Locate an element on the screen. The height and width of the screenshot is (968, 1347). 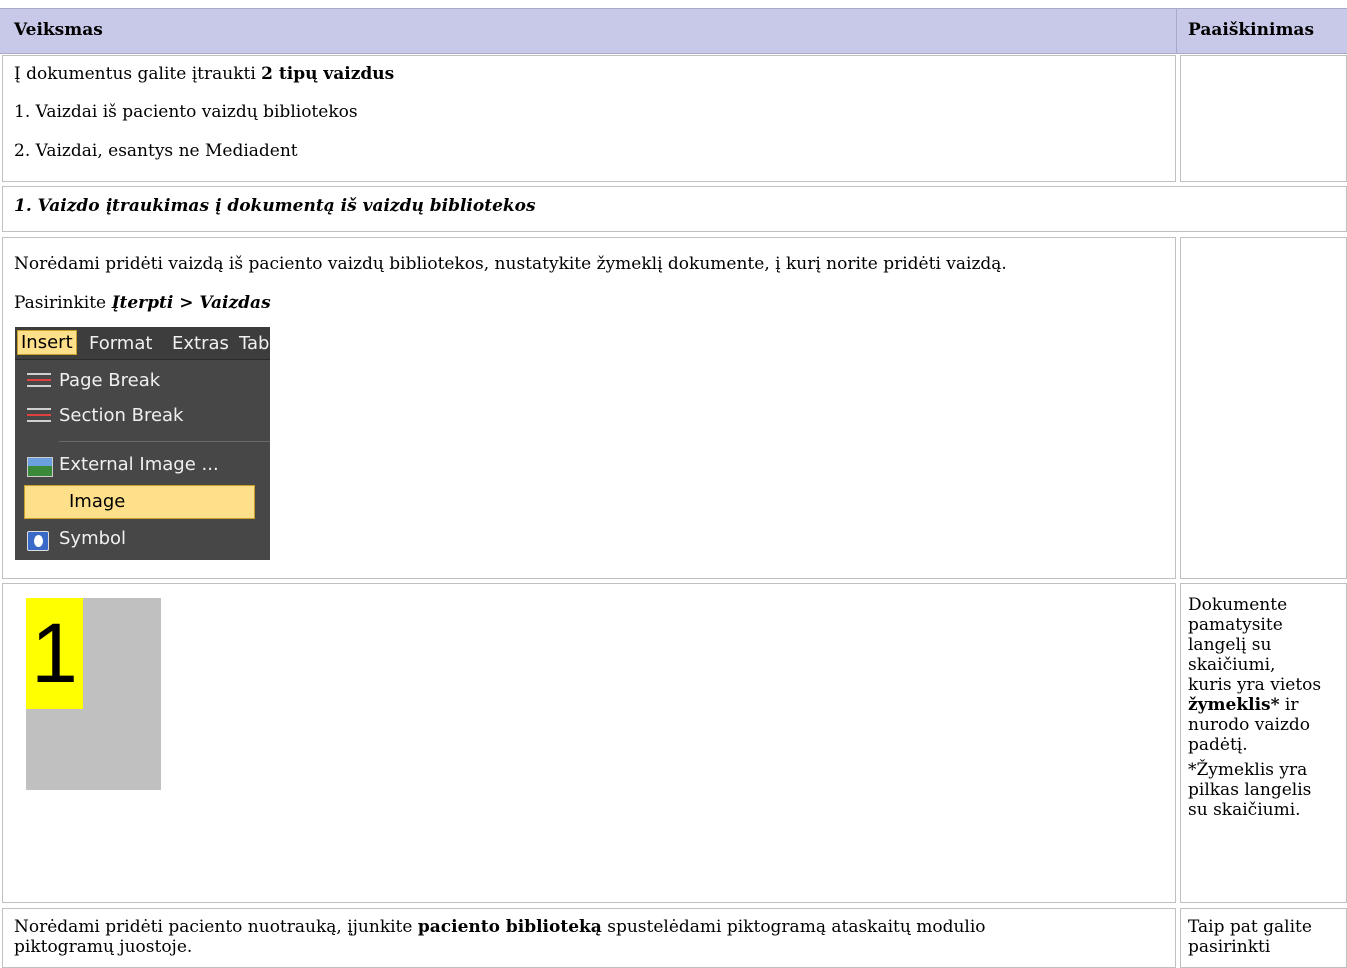
intro-list-item-2: 2. Vaizdai, esantys ne Mediadent is located at coordinates (156, 151).